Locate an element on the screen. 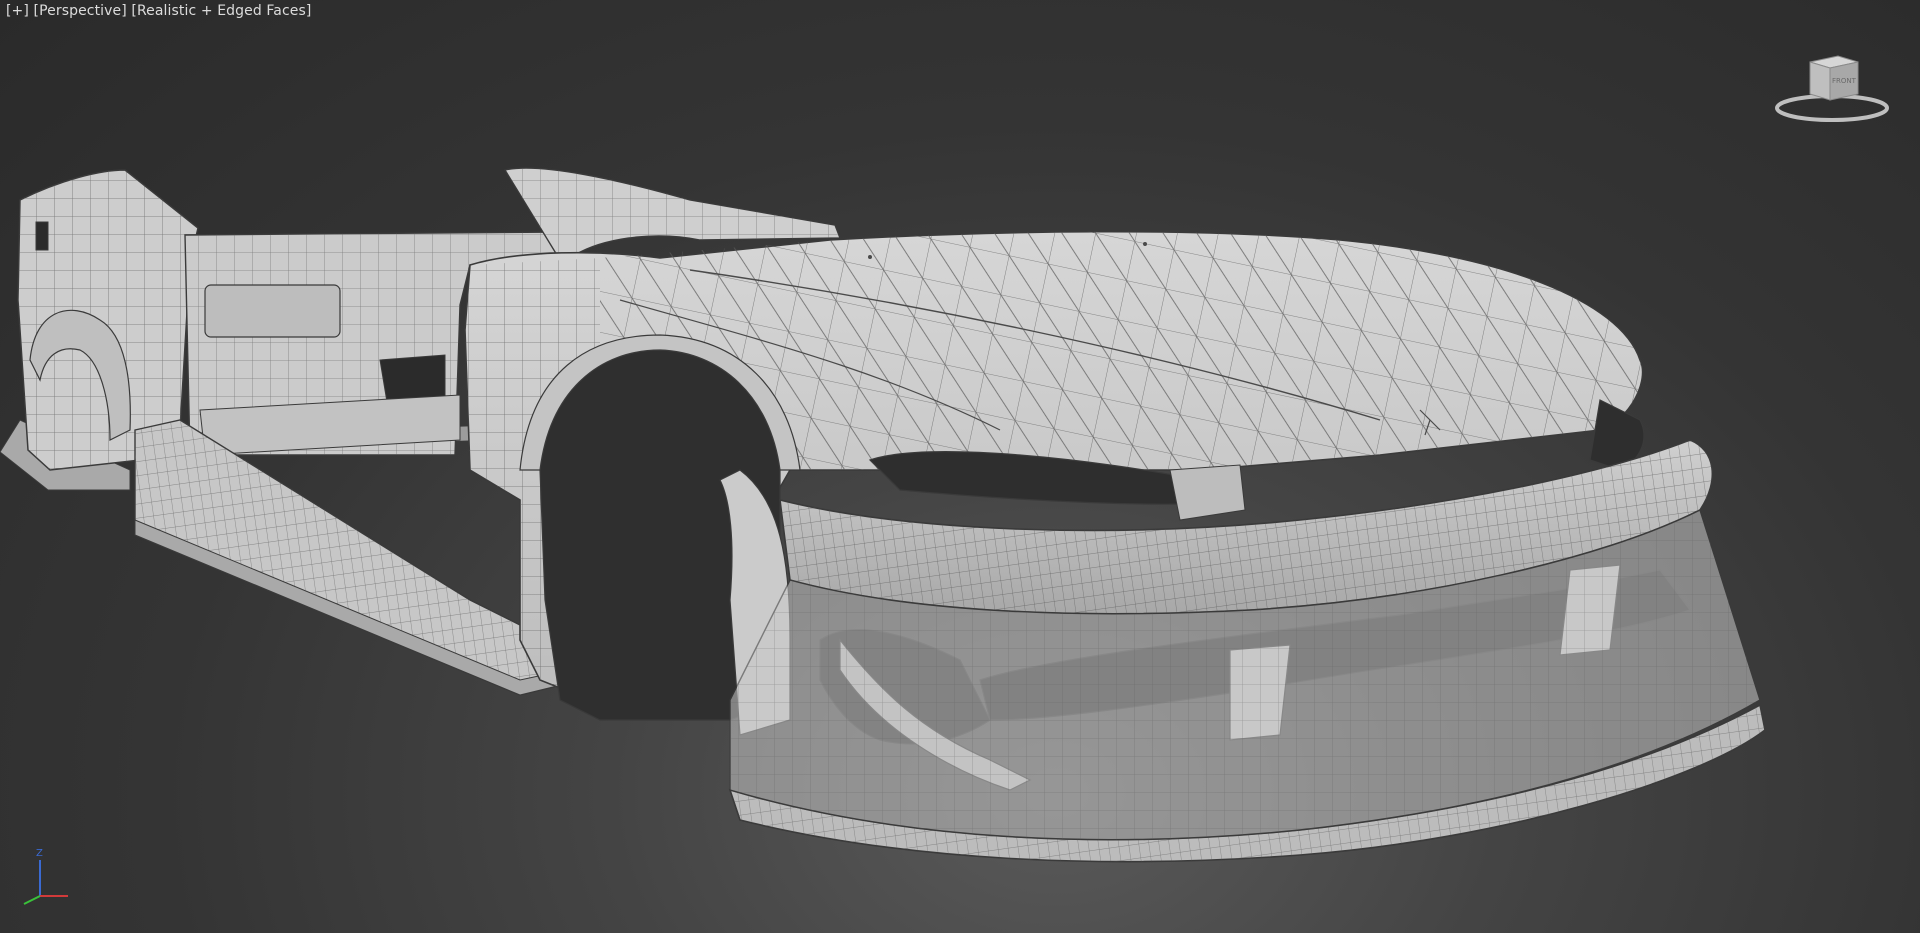 This screenshot has width=1920, height=933. z-axis-label: Z is located at coordinates (39, 853).